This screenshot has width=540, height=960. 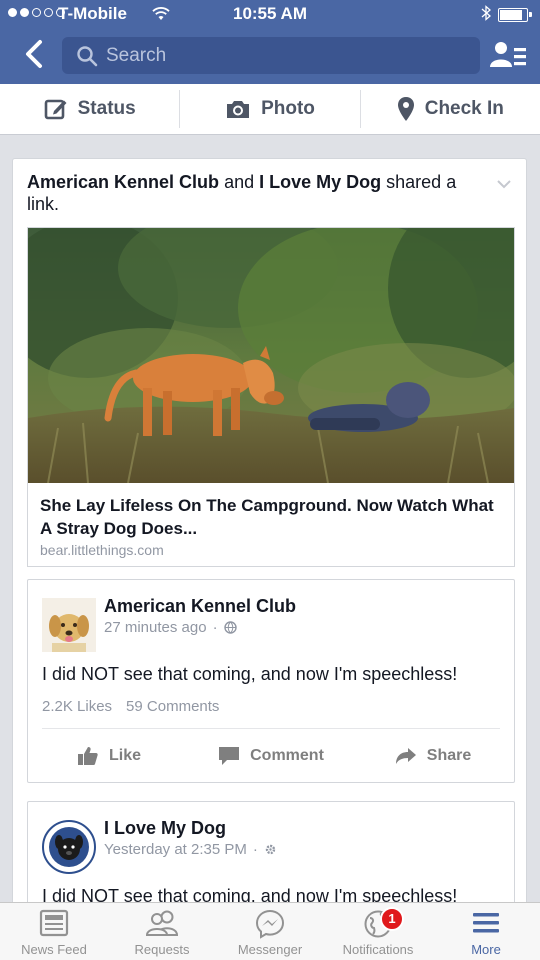 What do you see at coordinates (288, 108) in the screenshot?
I see `photo-label: Photo` at bounding box center [288, 108].